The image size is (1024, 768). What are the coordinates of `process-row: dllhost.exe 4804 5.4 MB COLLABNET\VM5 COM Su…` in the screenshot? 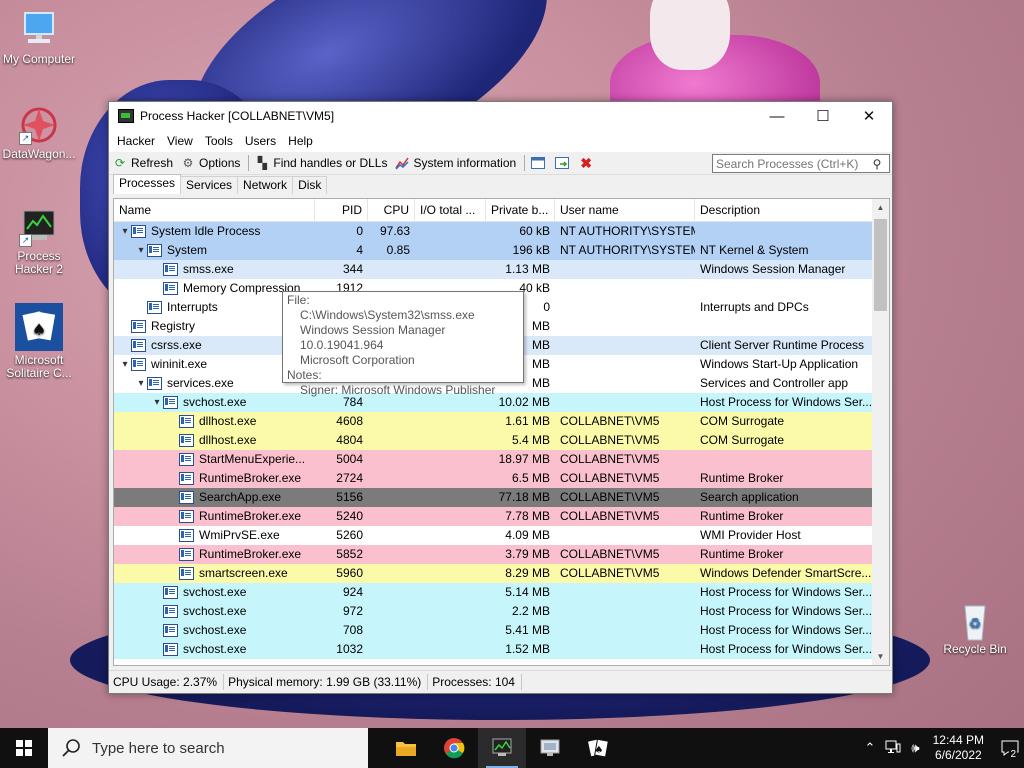 It's located at (501, 440).